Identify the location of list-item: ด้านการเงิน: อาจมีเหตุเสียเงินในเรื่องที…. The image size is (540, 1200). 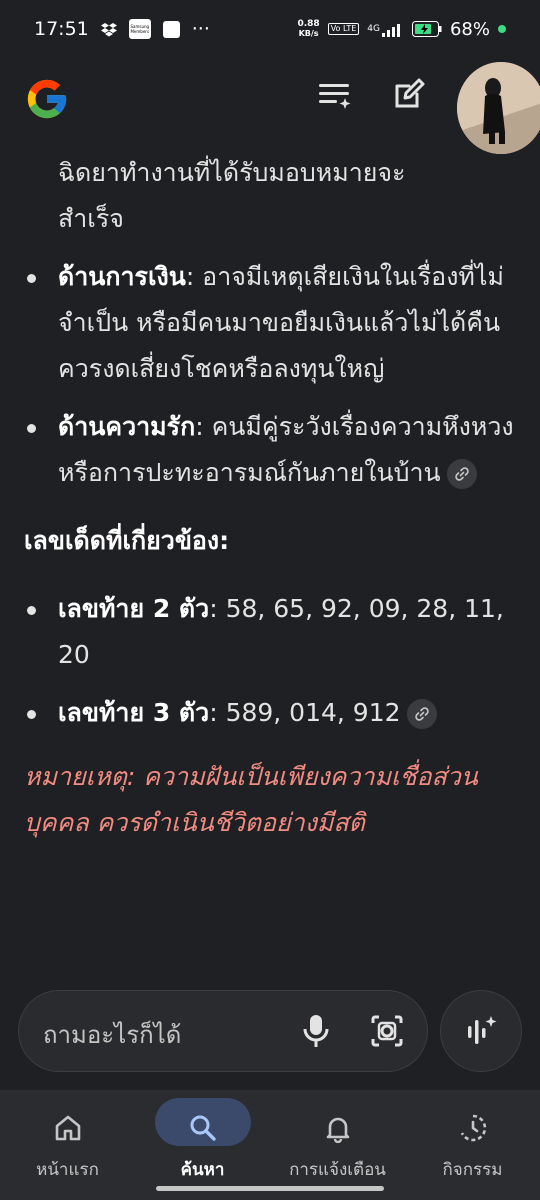
(274, 323).